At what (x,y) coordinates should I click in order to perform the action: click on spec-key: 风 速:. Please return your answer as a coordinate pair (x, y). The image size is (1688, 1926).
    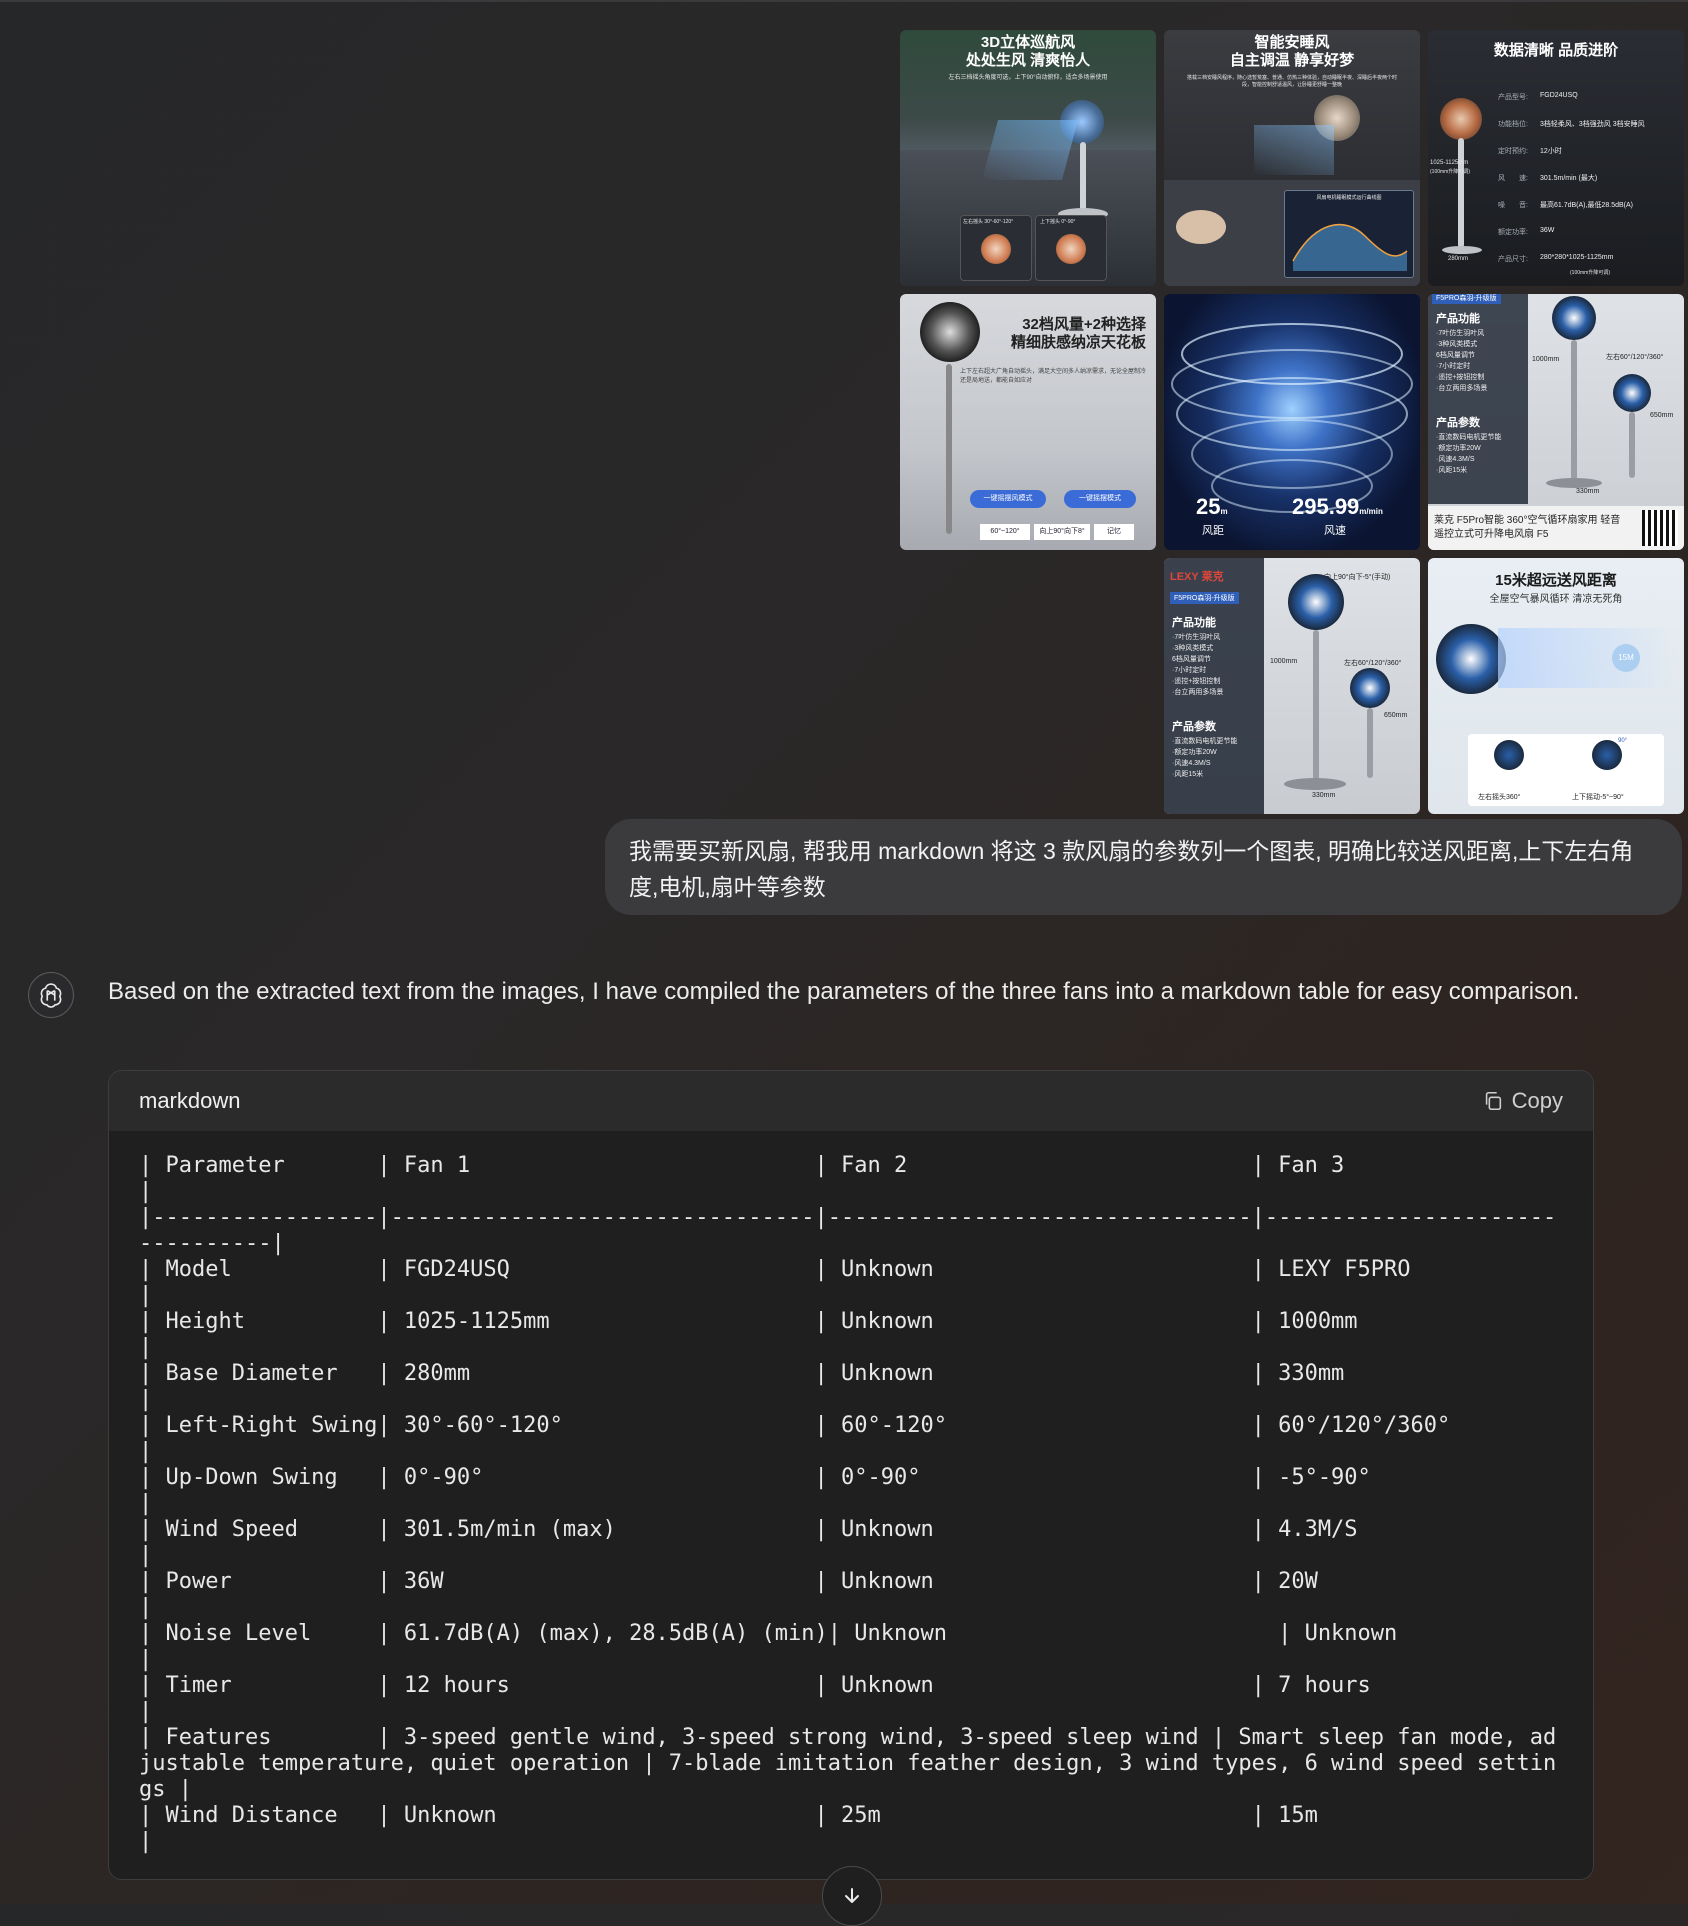
    Looking at the image, I should click on (1513, 178).